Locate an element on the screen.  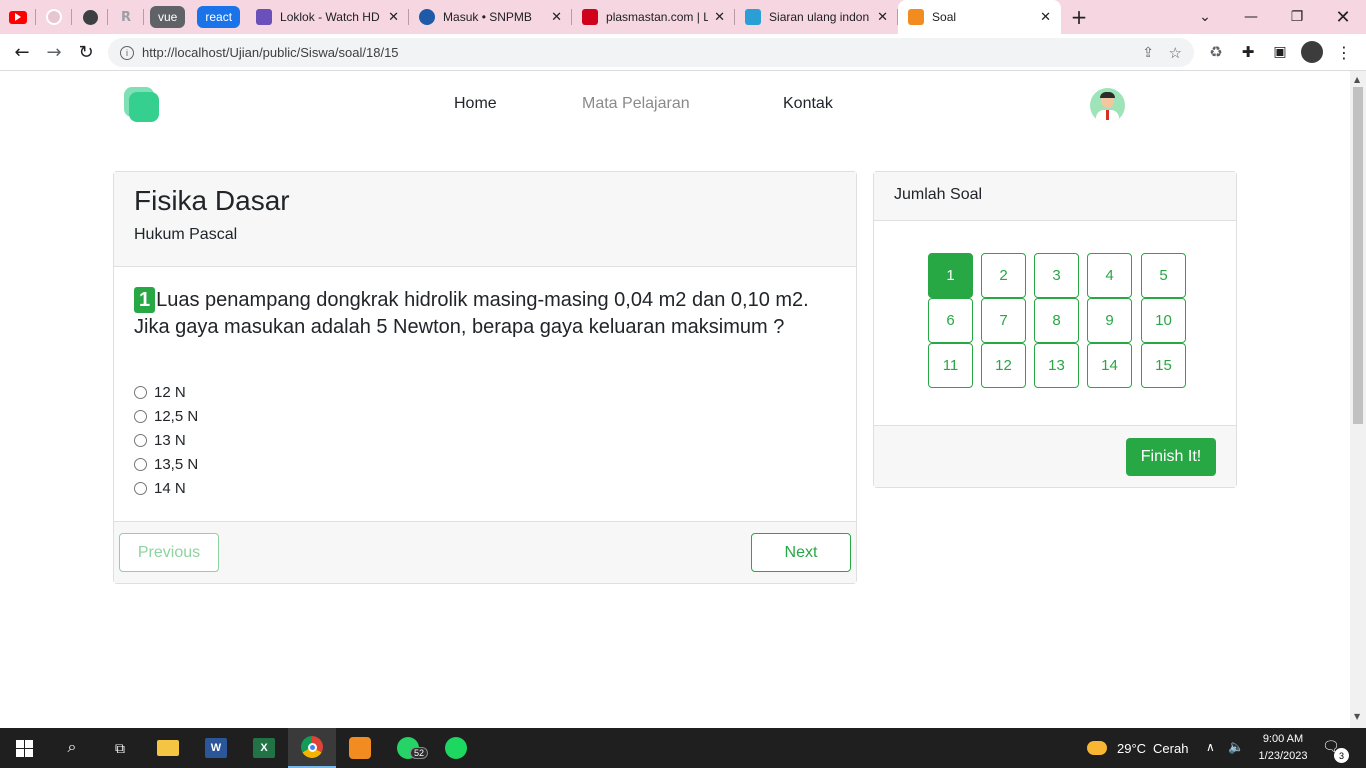
tab-title: Loklok - Watch HD is located at coordinates (330, 17).